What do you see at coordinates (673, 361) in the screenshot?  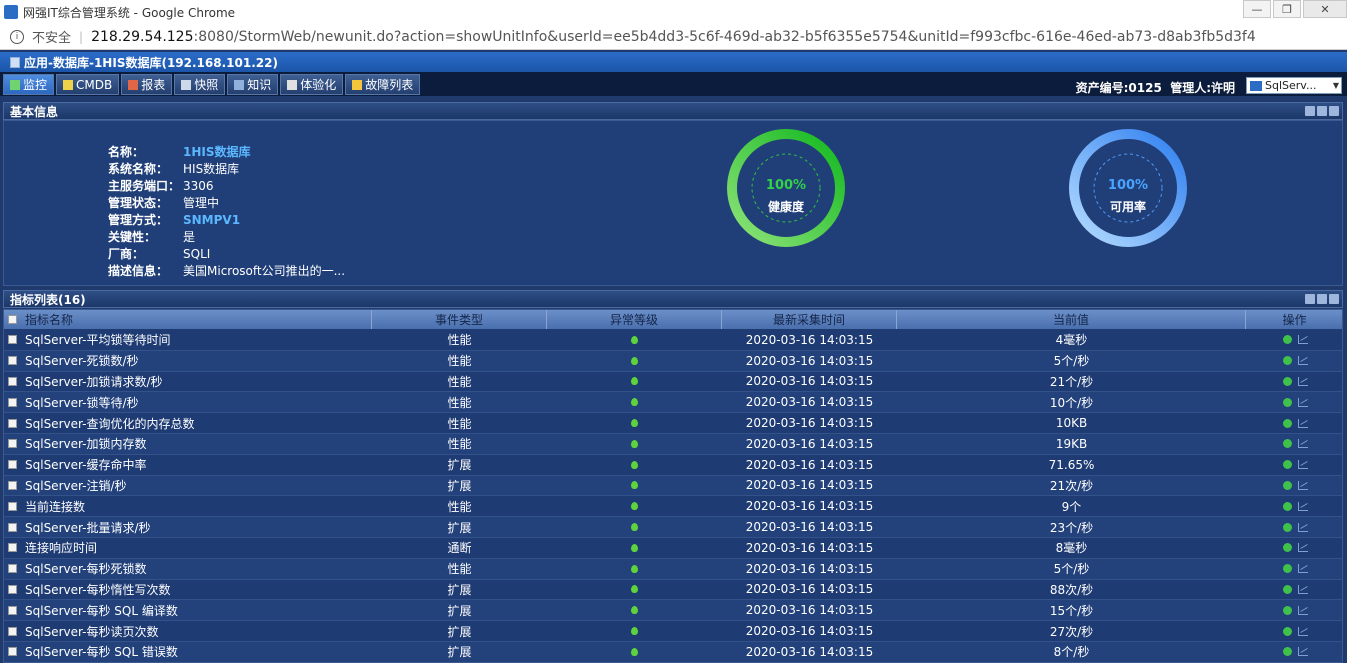 I see `table-row: SqlServer-死锁数/秒 性能 2020-03-16 14:03:15 5个/秒` at bounding box center [673, 361].